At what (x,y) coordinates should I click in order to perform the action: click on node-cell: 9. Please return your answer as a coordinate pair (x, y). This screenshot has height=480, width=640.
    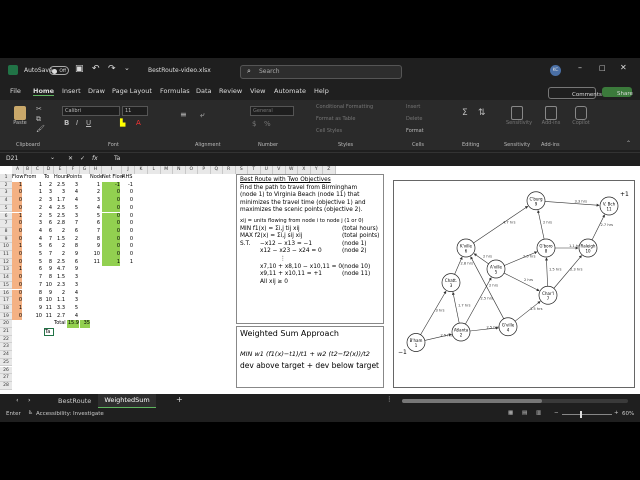
    Looking at the image, I should click on (95, 247).